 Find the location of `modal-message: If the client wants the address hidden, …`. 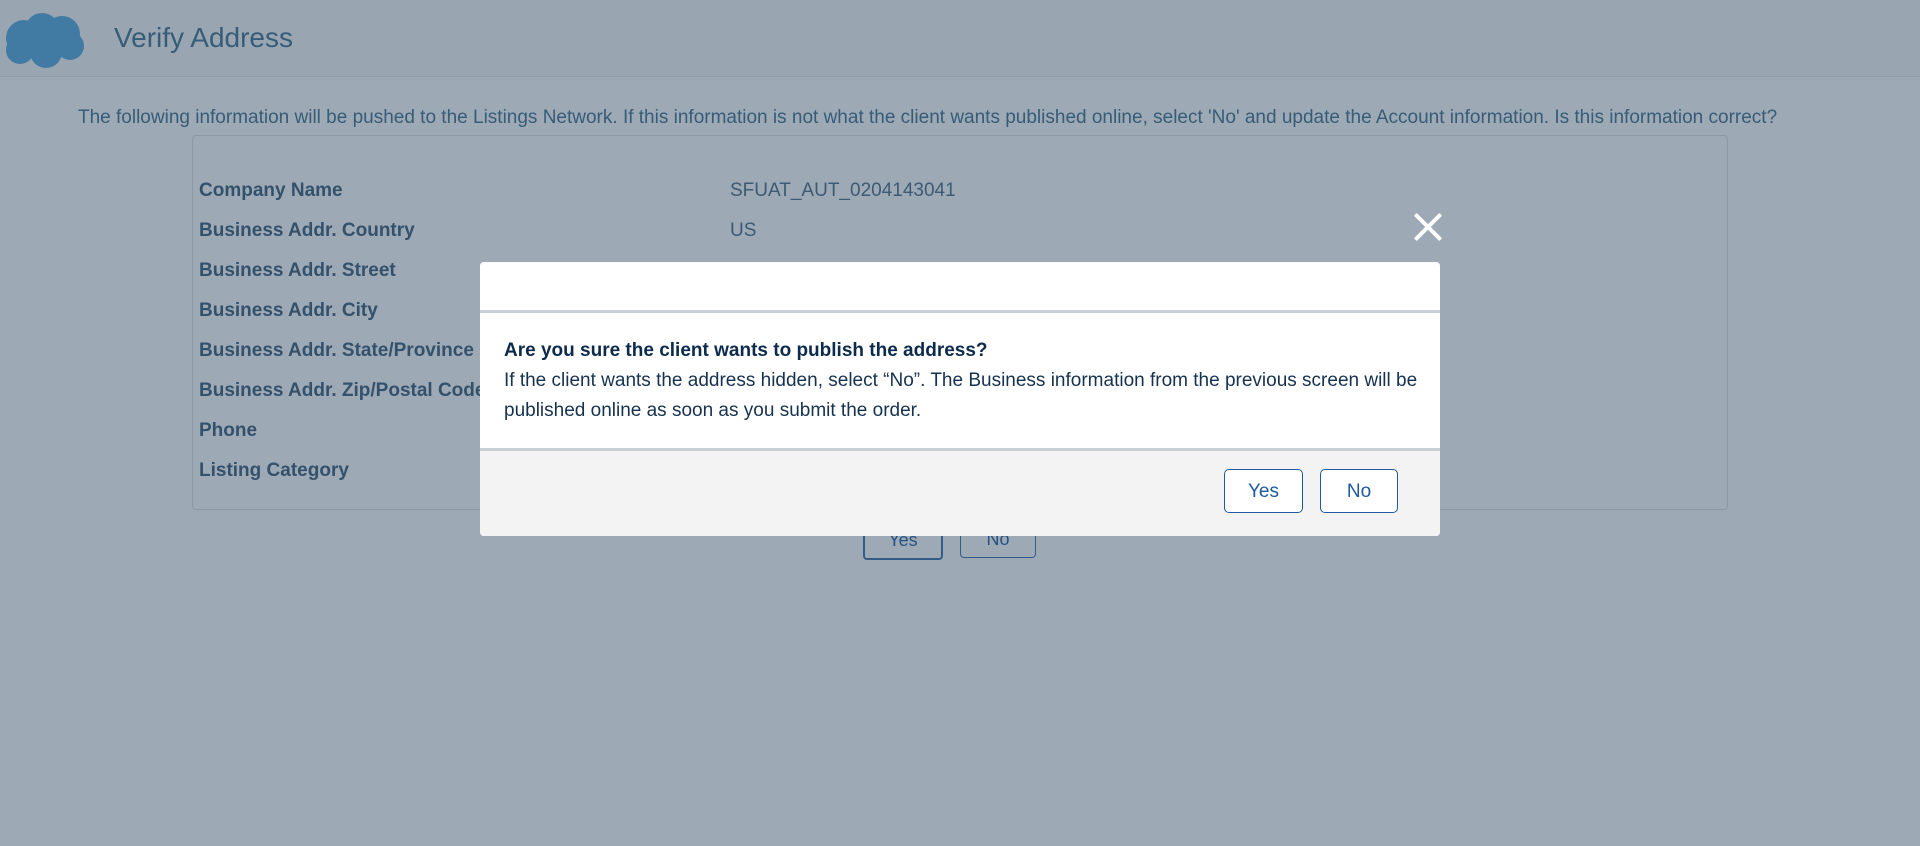

modal-message: If the client wants the address hidden, … is located at coordinates (961, 395).